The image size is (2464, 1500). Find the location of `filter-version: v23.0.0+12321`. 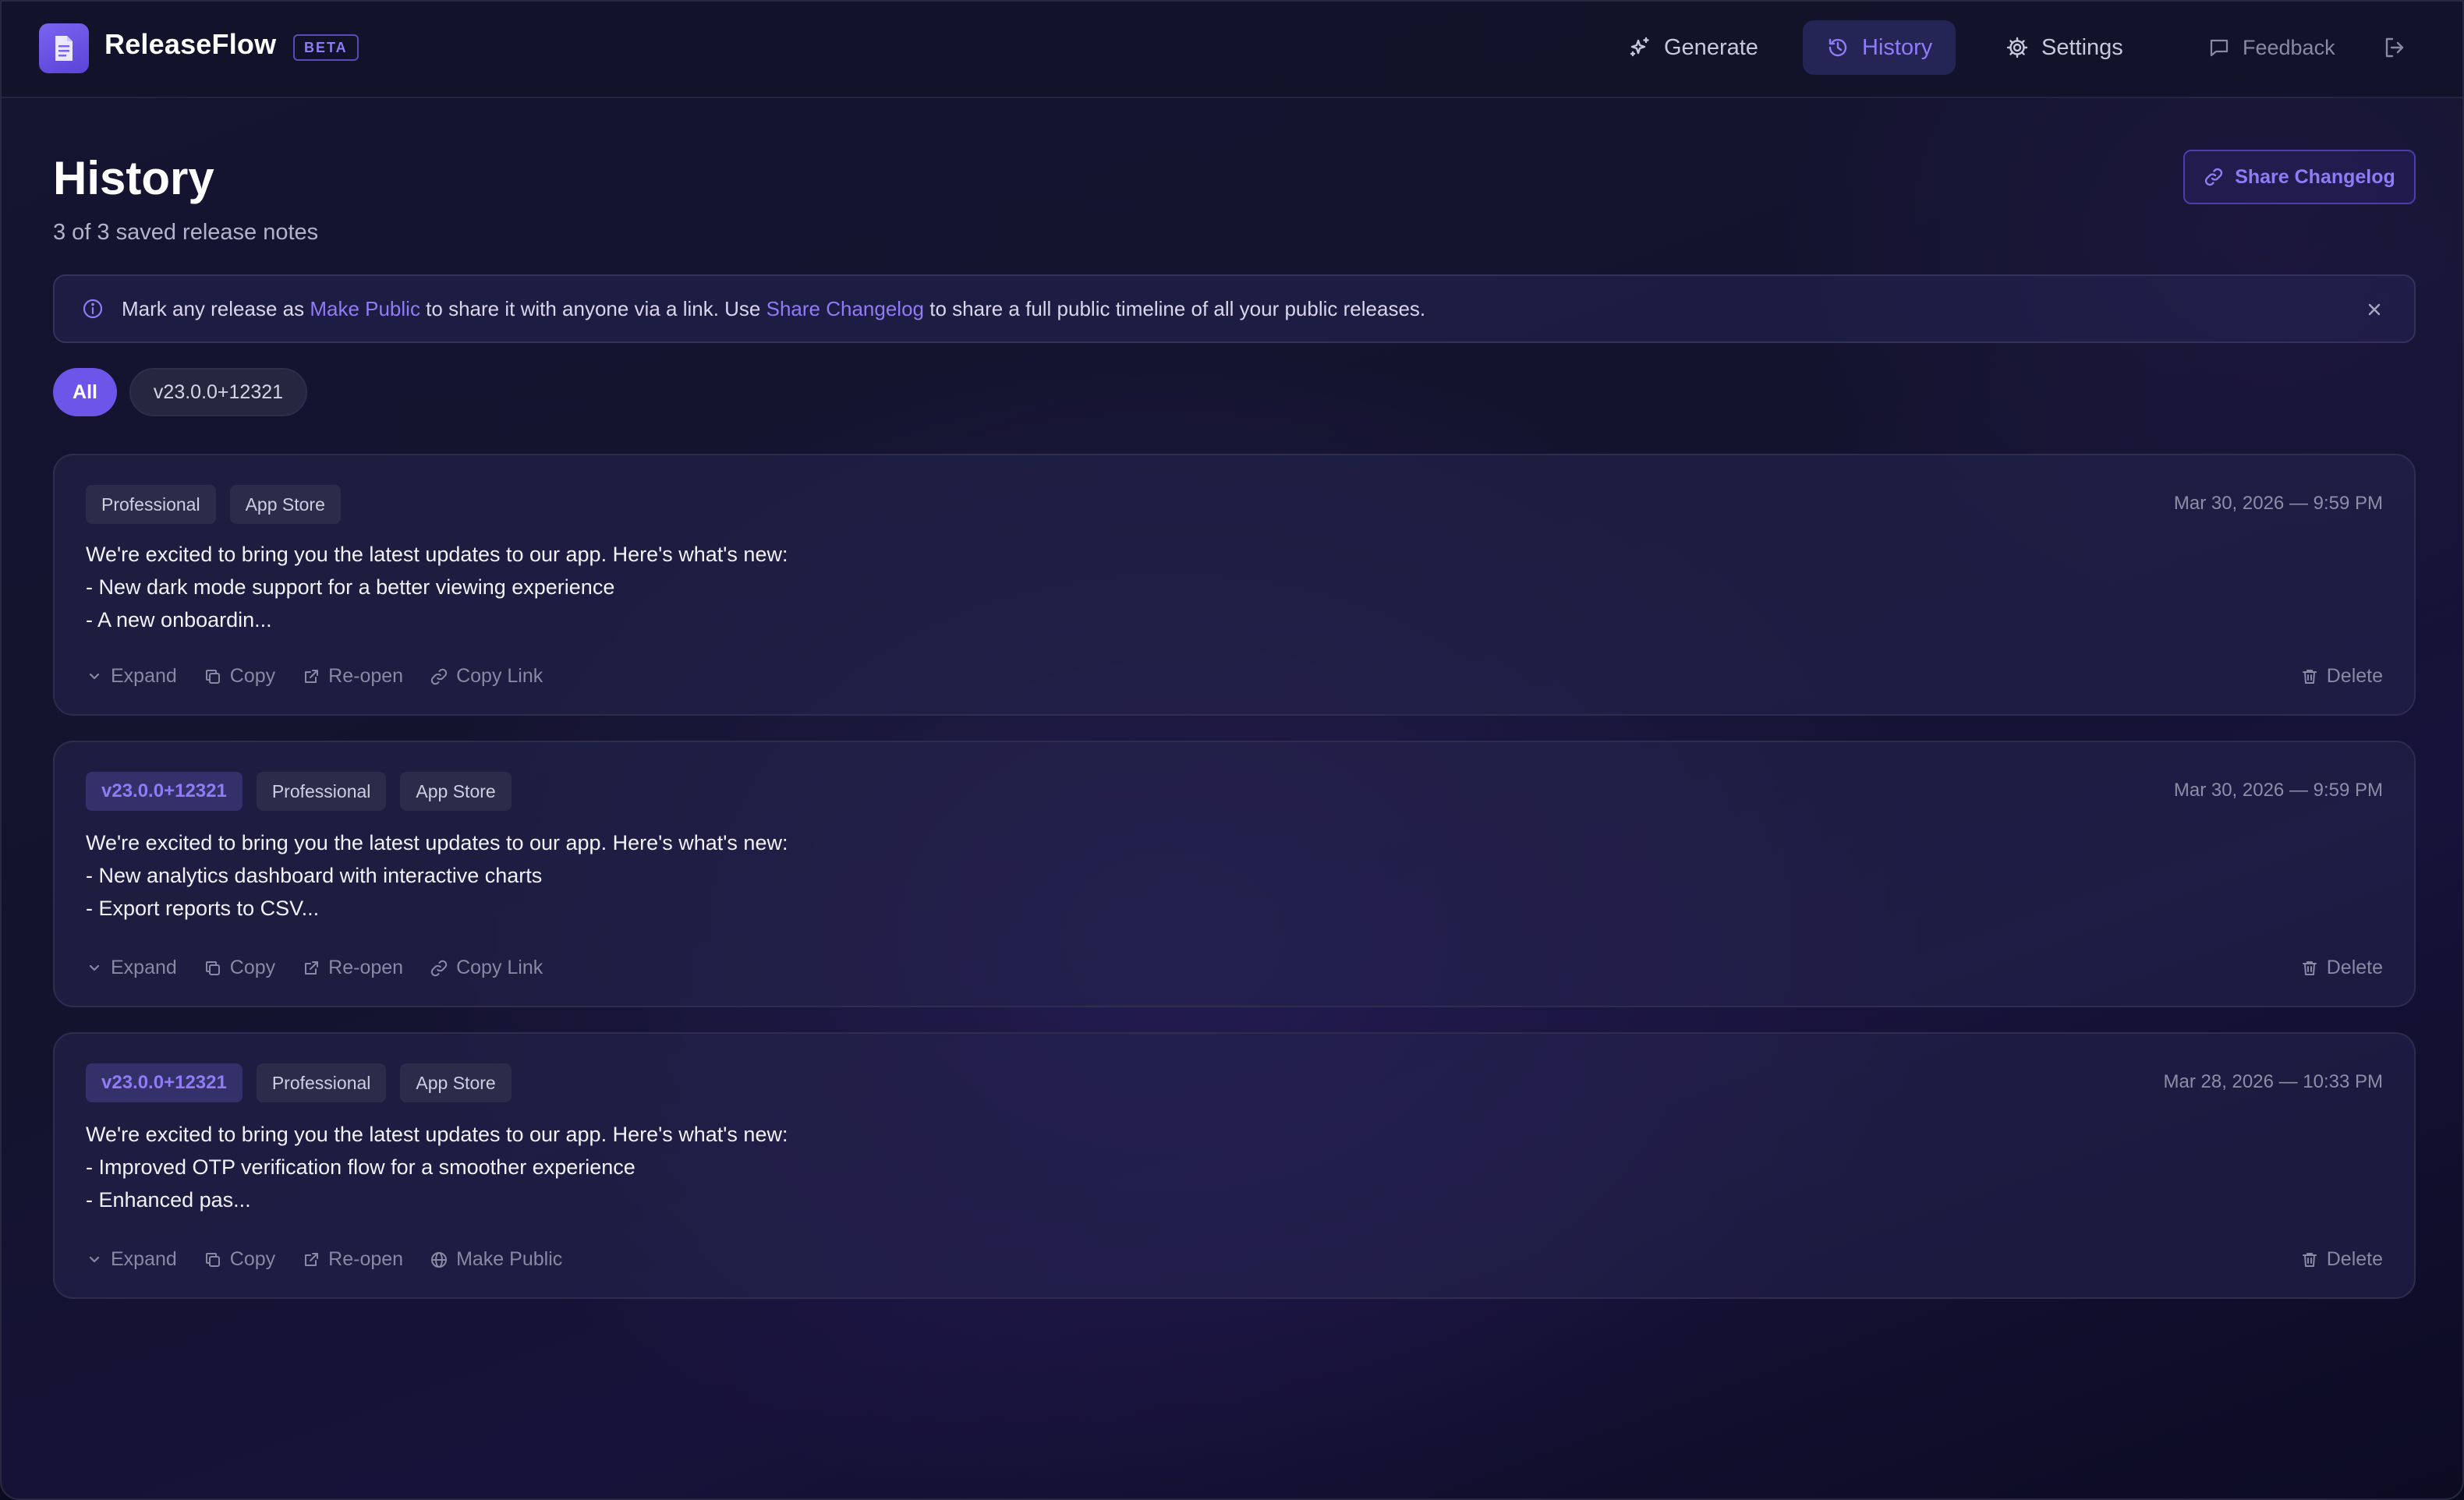

filter-version: v23.0.0+12321 is located at coordinates (218, 392).